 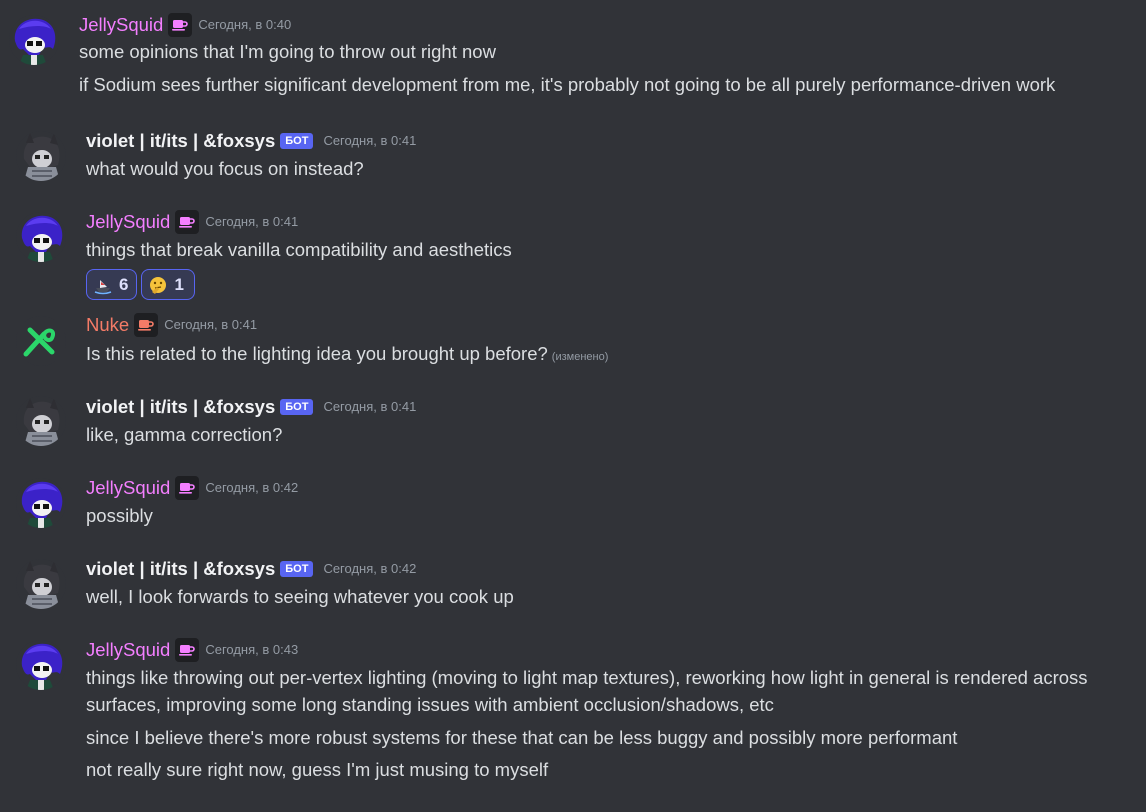 What do you see at coordinates (158, 285) in the screenshot?
I see `thinking-face-emoji-icon` at bounding box center [158, 285].